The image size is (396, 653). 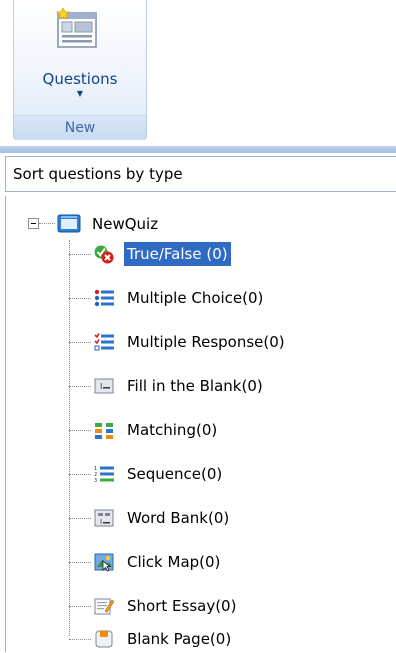 I want to click on svg-text: 3, so click(x=95, y=481).